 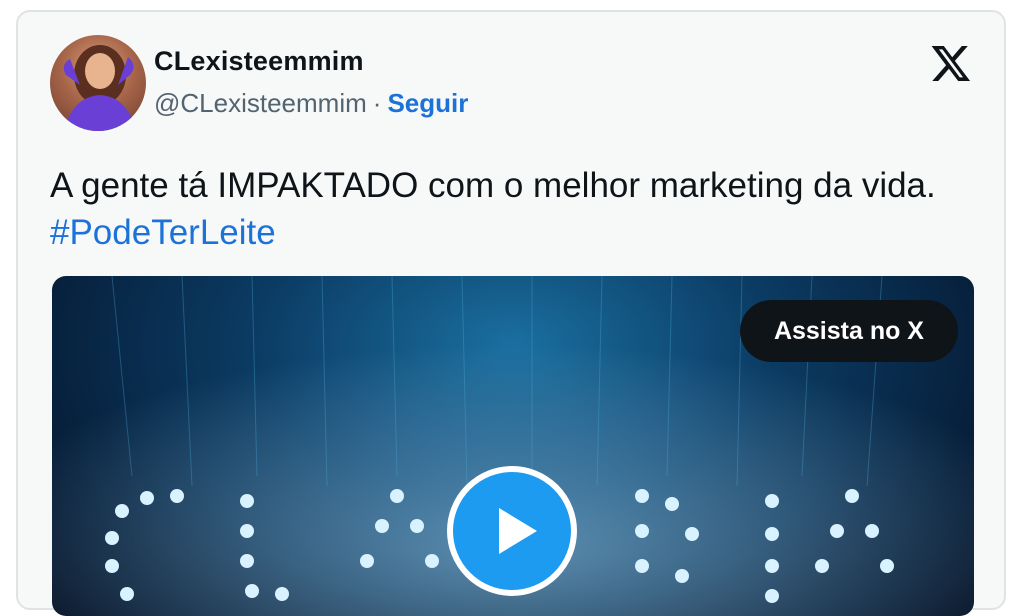 I want to click on play-button, so click(x=512, y=531).